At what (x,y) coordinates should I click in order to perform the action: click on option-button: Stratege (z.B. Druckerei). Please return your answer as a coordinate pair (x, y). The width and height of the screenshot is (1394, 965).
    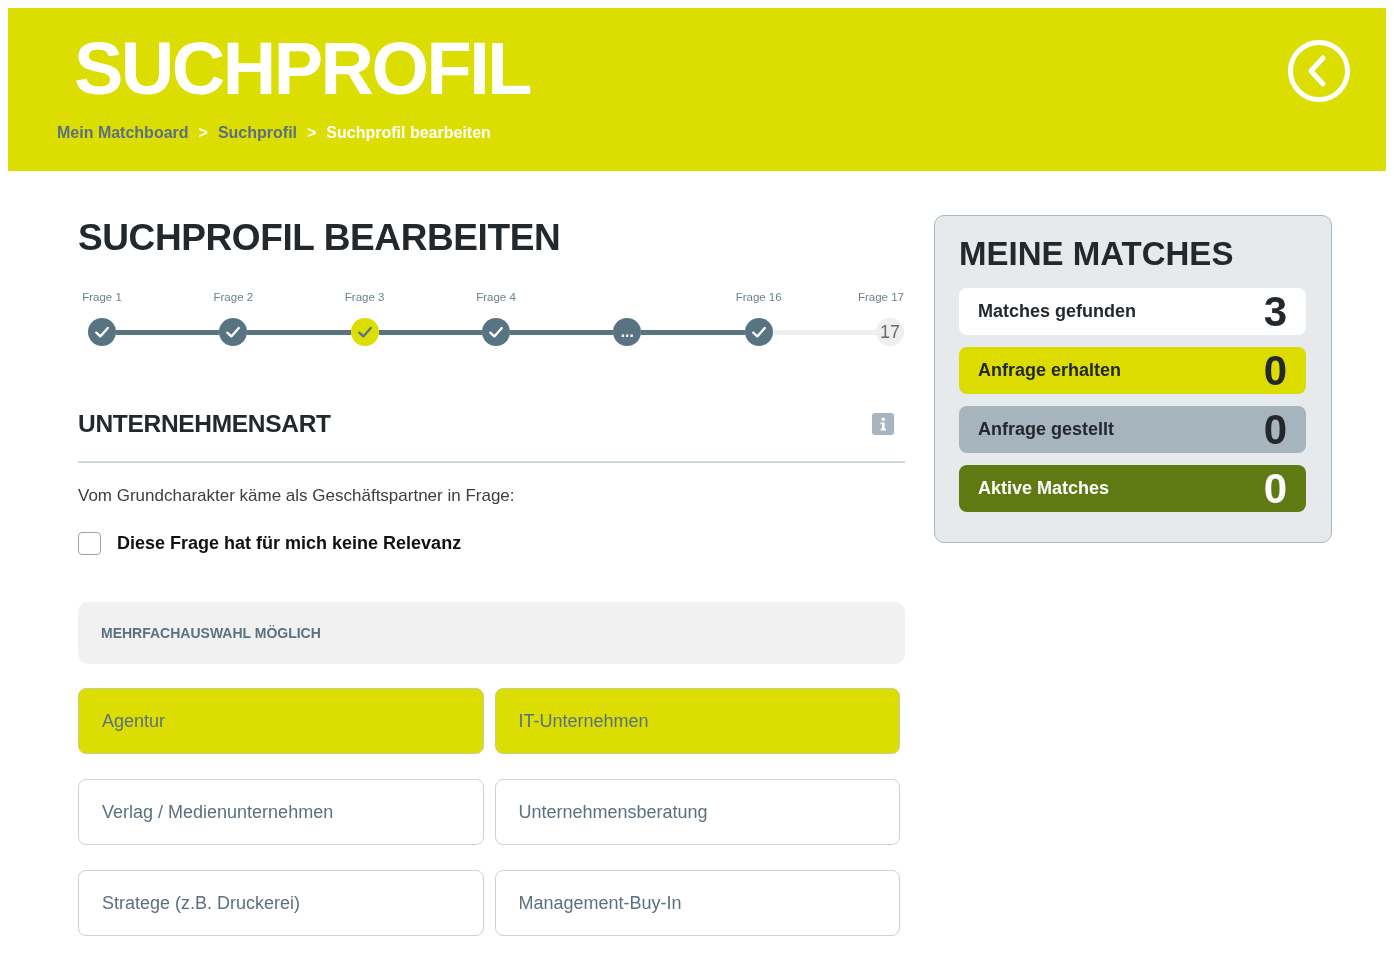
    Looking at the image, I should click on (281, 903).